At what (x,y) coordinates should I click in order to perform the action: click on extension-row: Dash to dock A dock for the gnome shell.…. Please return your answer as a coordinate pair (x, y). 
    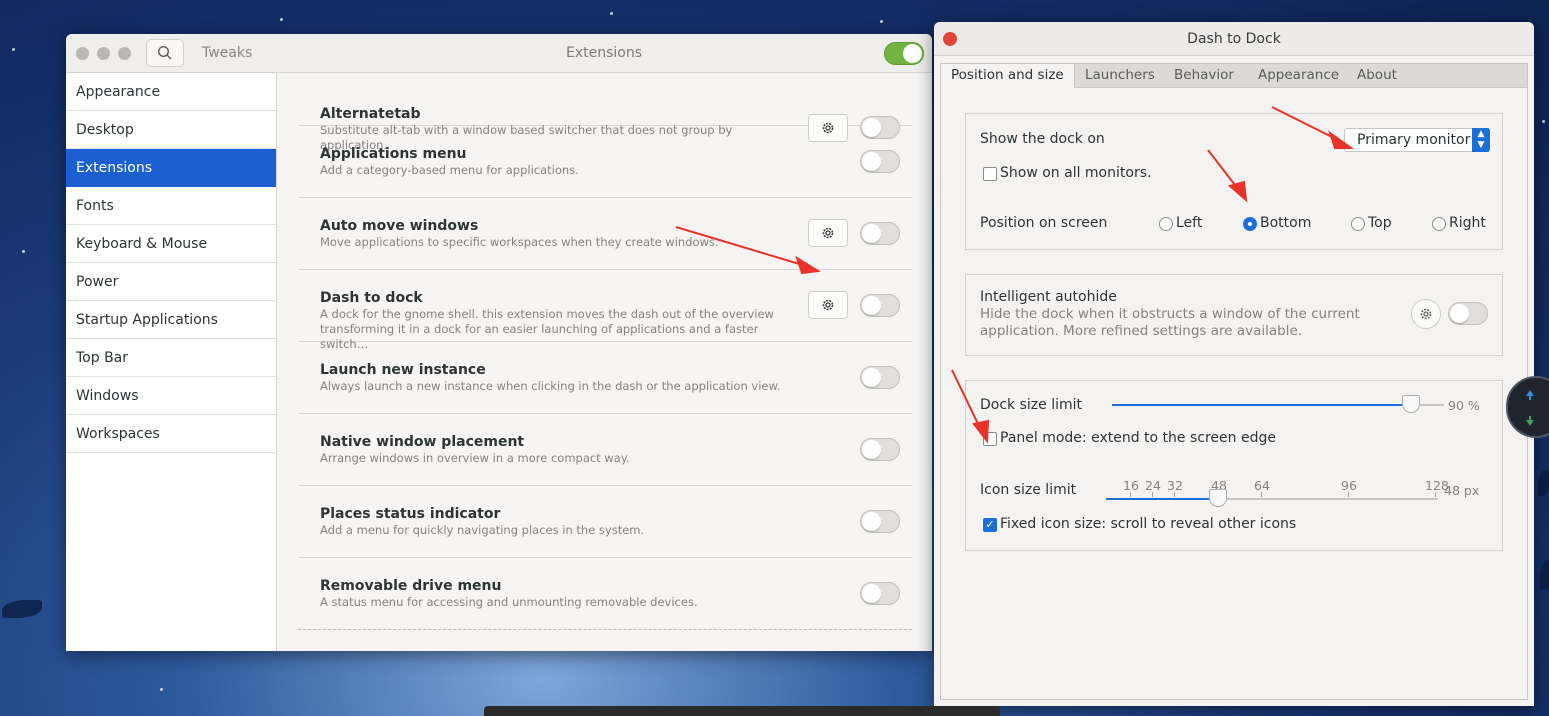
    Looking at the image, I should click on (605, 310).